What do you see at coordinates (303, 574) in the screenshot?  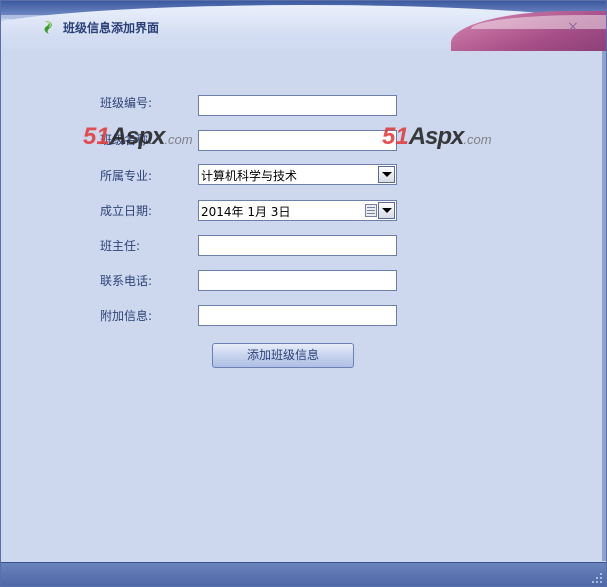 I see `status-bar` at bounding box center [303, 574].